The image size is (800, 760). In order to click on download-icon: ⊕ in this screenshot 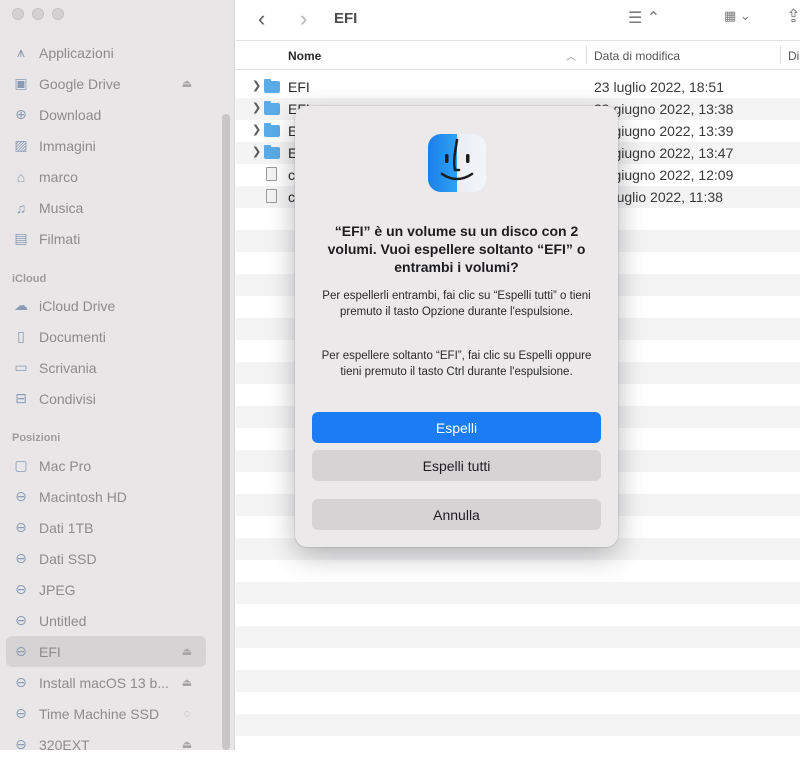, I will do `click(21, 114)`.